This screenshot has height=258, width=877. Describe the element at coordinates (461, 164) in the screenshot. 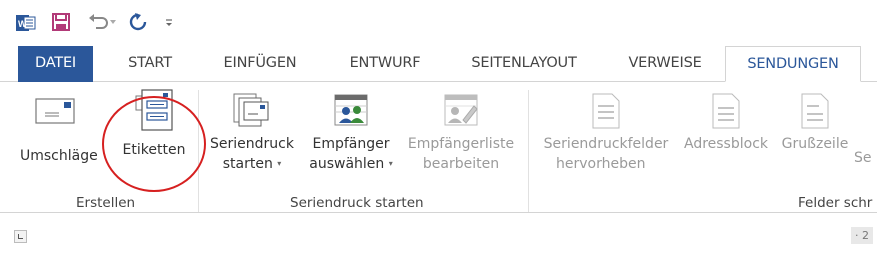

I see `empfaengerliste-bearbeiten-line2: bearbeiten` at that location.